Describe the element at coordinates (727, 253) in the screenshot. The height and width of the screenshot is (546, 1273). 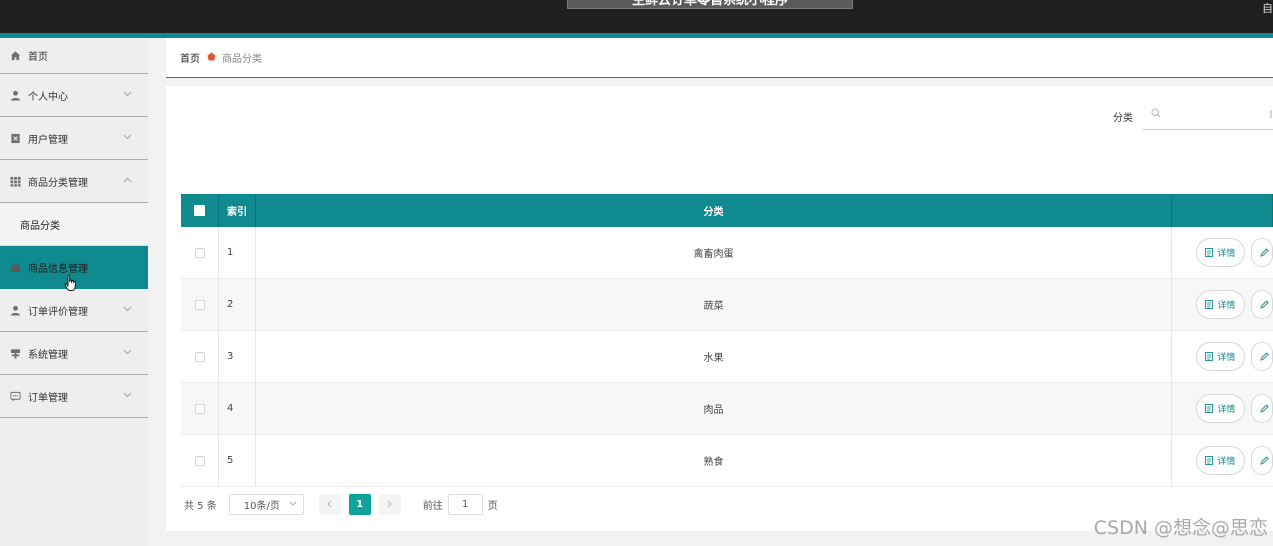
I see `table-row: 1 禽畜肉蛋 详情` at that location.